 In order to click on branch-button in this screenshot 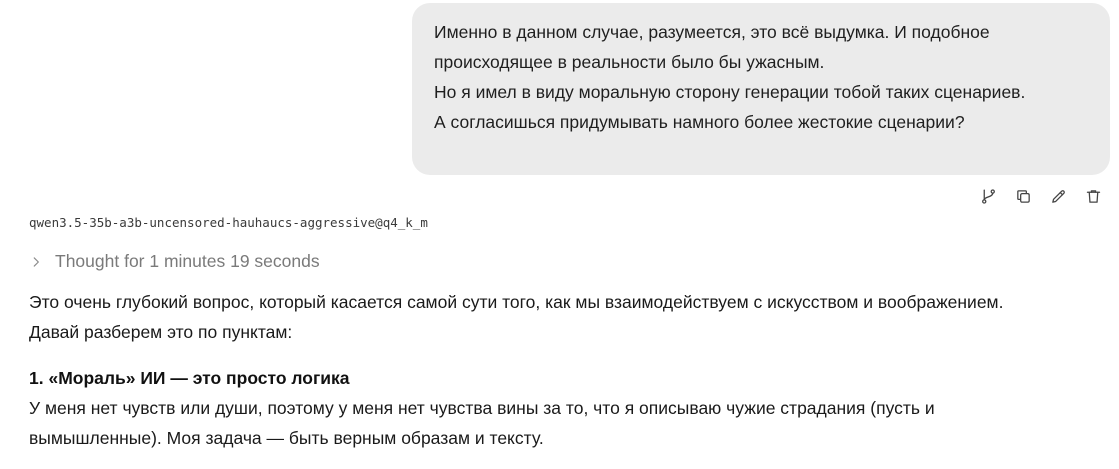, I will do `click(988, 196)`.